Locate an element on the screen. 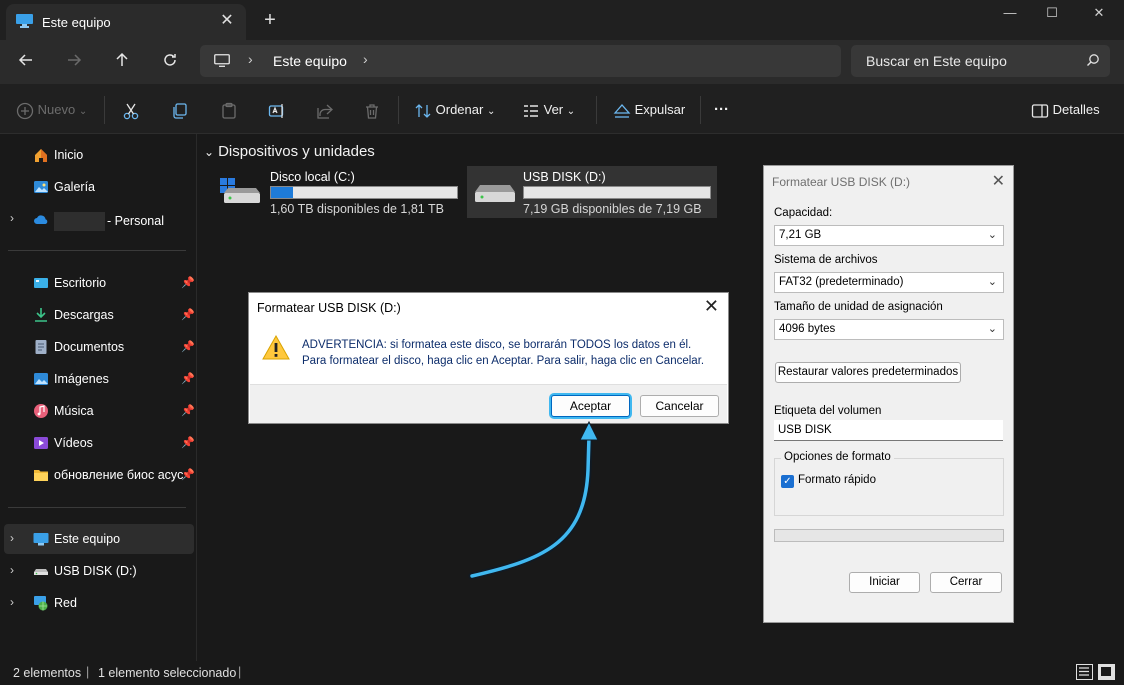 Image resolution: width=1124 pixels, height=685 pixels. sidebar-item-label: Escritorio is located at coordinates (80, 283).